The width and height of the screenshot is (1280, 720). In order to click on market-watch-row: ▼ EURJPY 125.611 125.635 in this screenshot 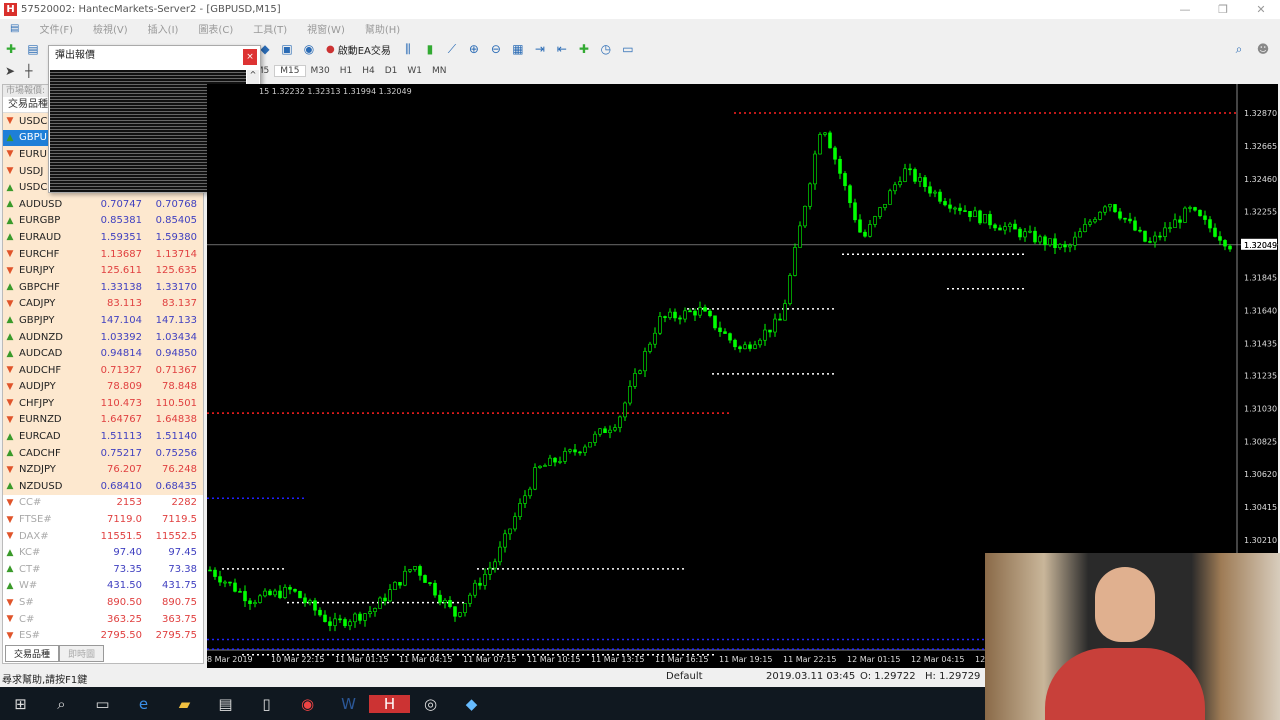, I will do `click(103, 270)`.